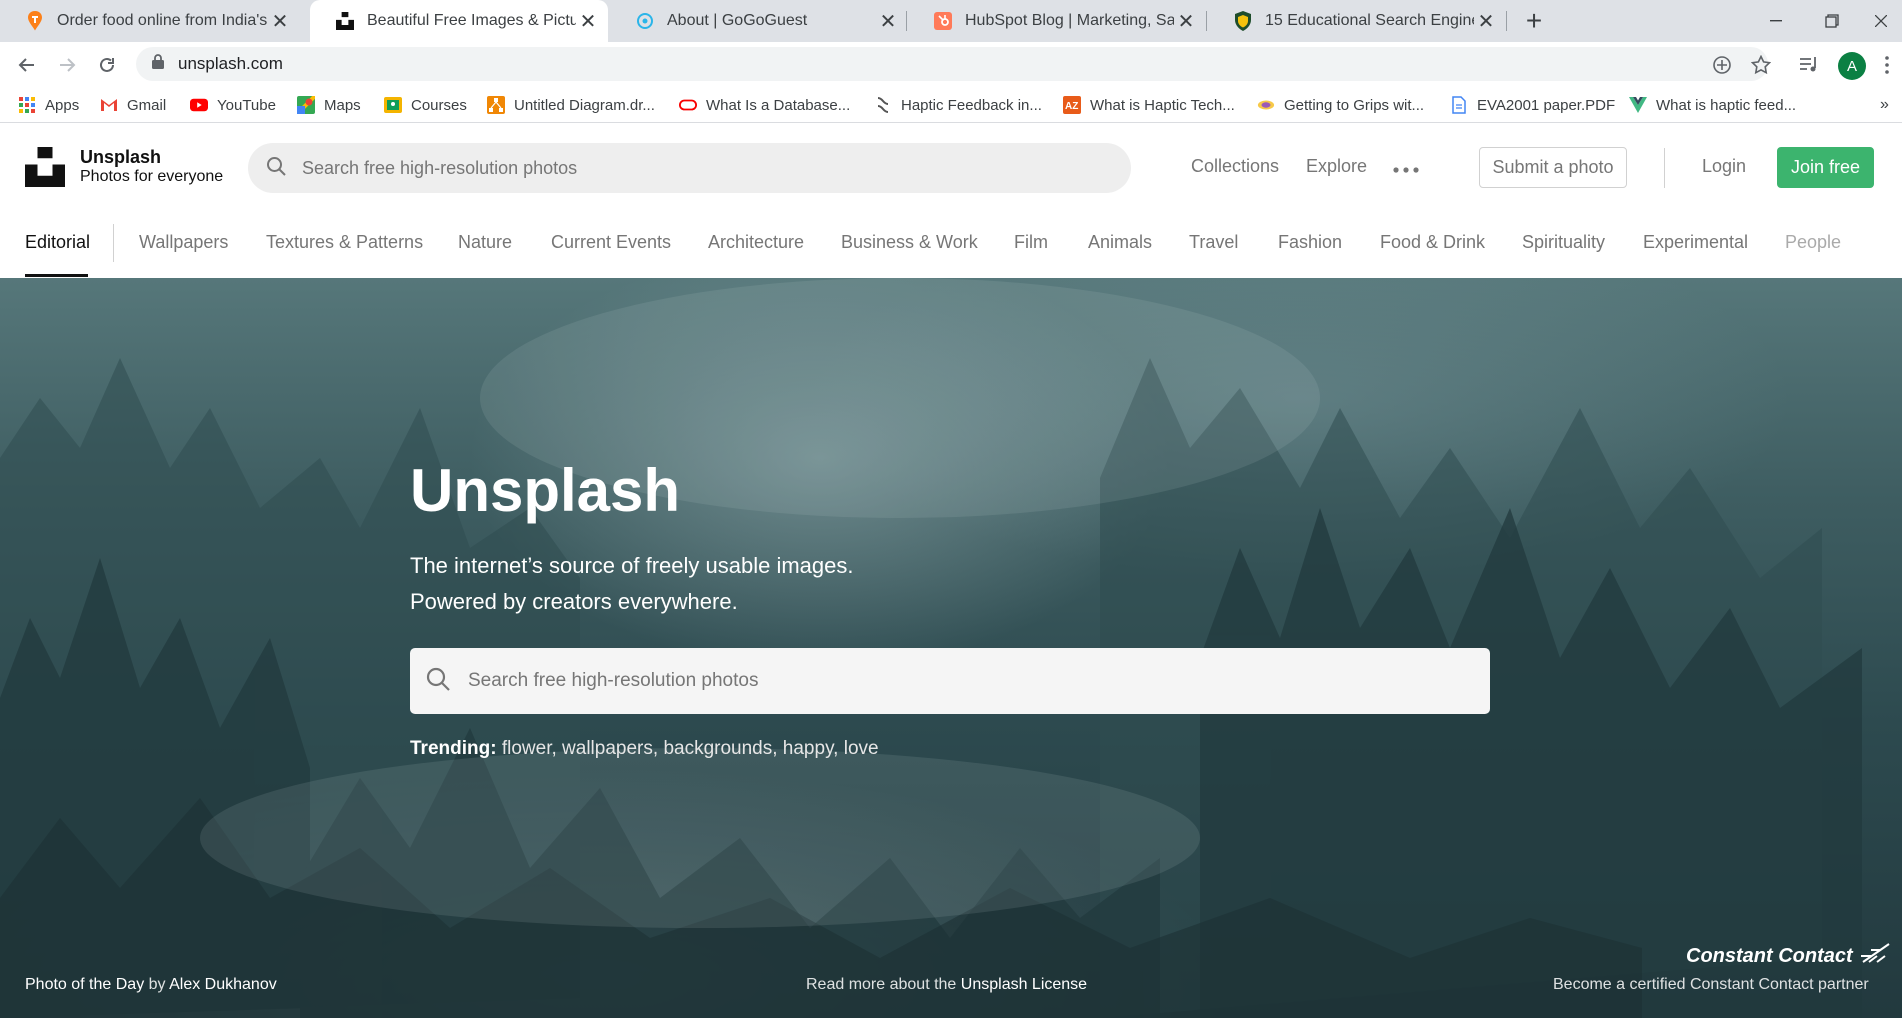 This screenshot has height=1018, width=1902. What do you see at coordinates (607, 748) in the screenshot?
I see `trending-link-wallpapers: wallpapers` at bounding box center [607, 748].